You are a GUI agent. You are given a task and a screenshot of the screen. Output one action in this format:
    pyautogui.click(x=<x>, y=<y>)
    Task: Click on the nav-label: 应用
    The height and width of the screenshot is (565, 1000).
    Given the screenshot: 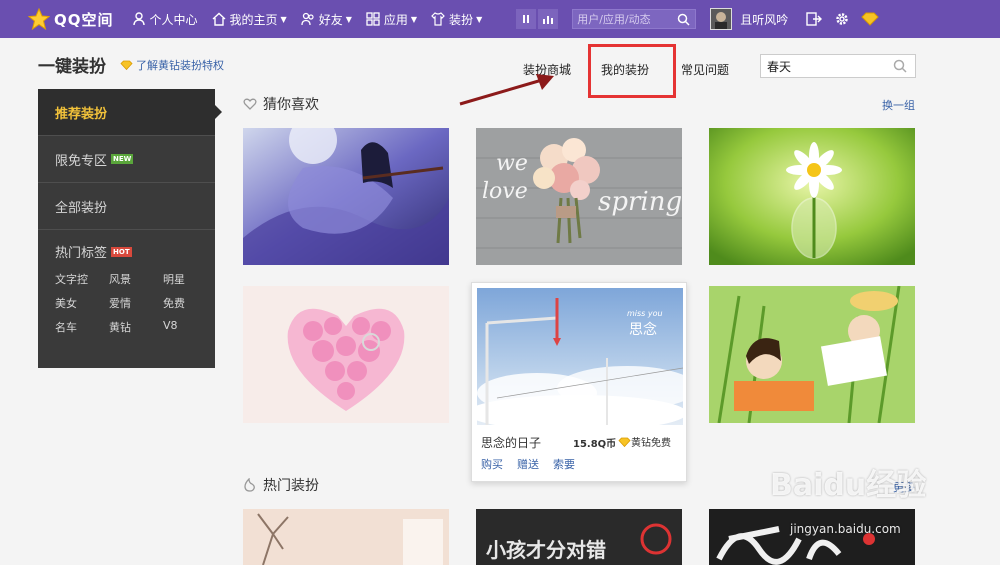 What is the action you would take?
    pyautogui.click(x=395, y=19)
    